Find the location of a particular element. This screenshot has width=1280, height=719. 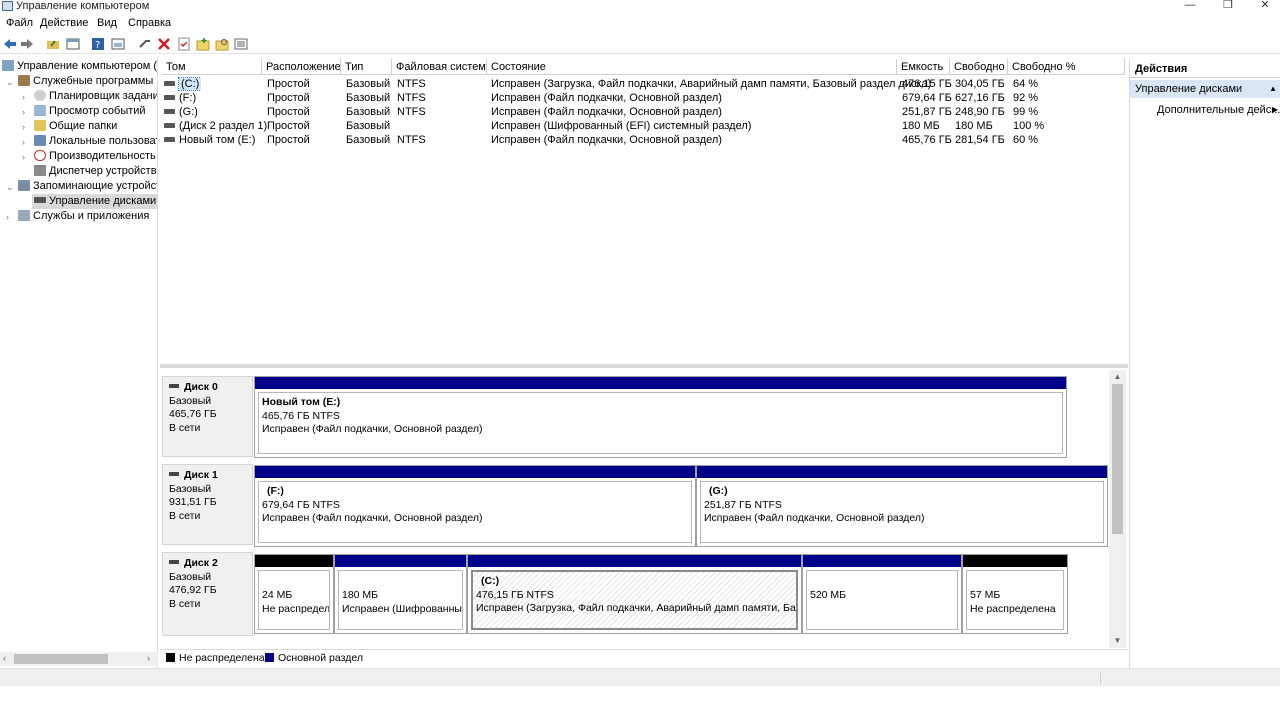

toolbar: ? is located at coordinates (640, 44).